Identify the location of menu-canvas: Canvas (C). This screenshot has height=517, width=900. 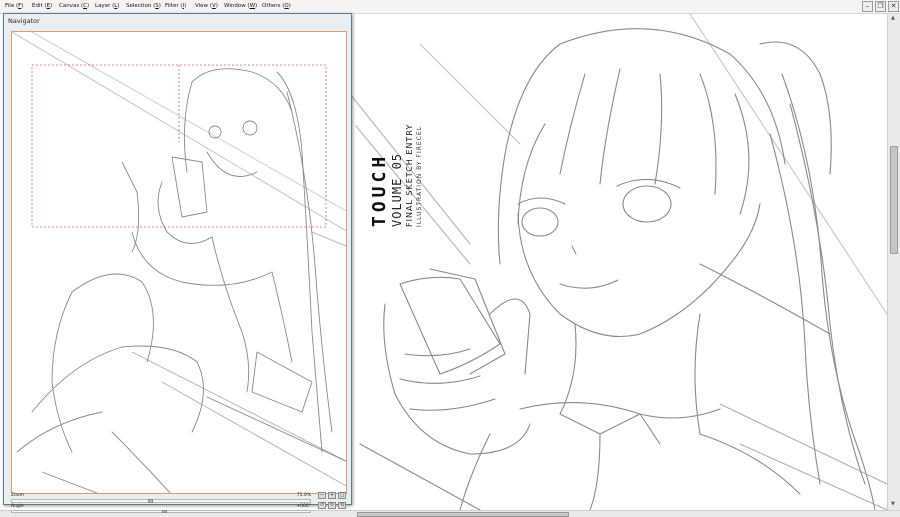
(74, 6).